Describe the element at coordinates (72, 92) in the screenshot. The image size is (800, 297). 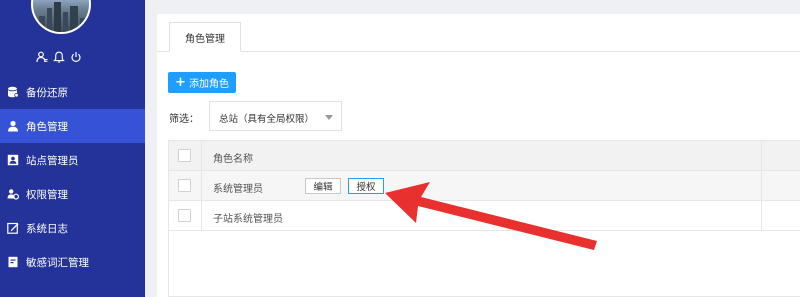
I see `sidebar-item-backup-restore: 备份还原` at that location.